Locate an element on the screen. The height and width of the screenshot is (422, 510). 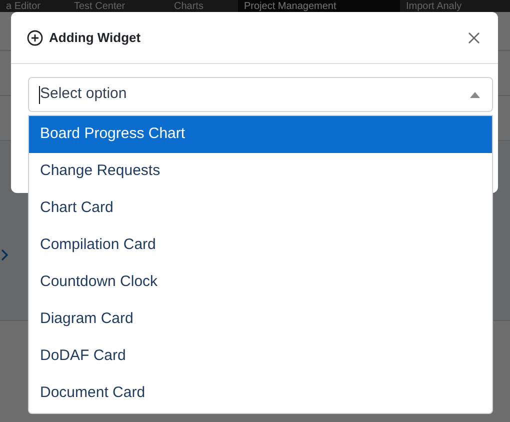
dropdown-option: Board Progress Chart is located at coordinates (260, 134).